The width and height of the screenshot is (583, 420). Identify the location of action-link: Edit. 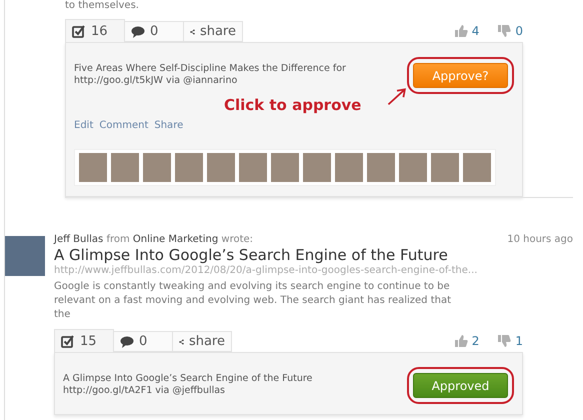
(84, 125).